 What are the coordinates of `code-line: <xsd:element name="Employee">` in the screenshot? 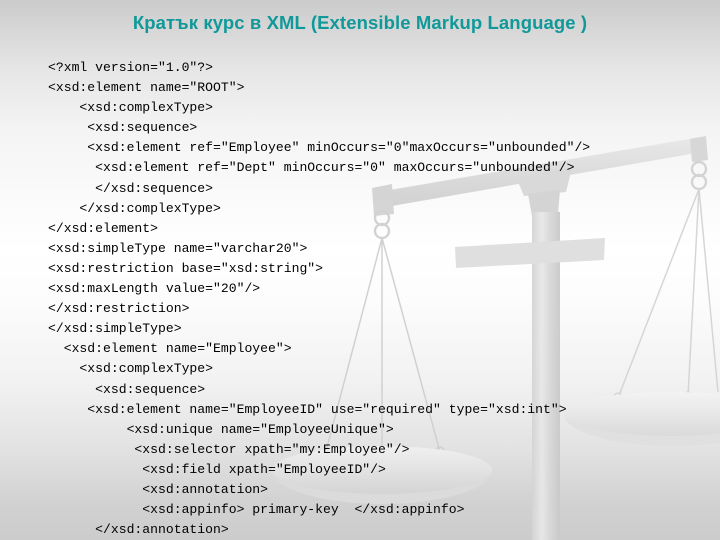 It's located at (170, 349).